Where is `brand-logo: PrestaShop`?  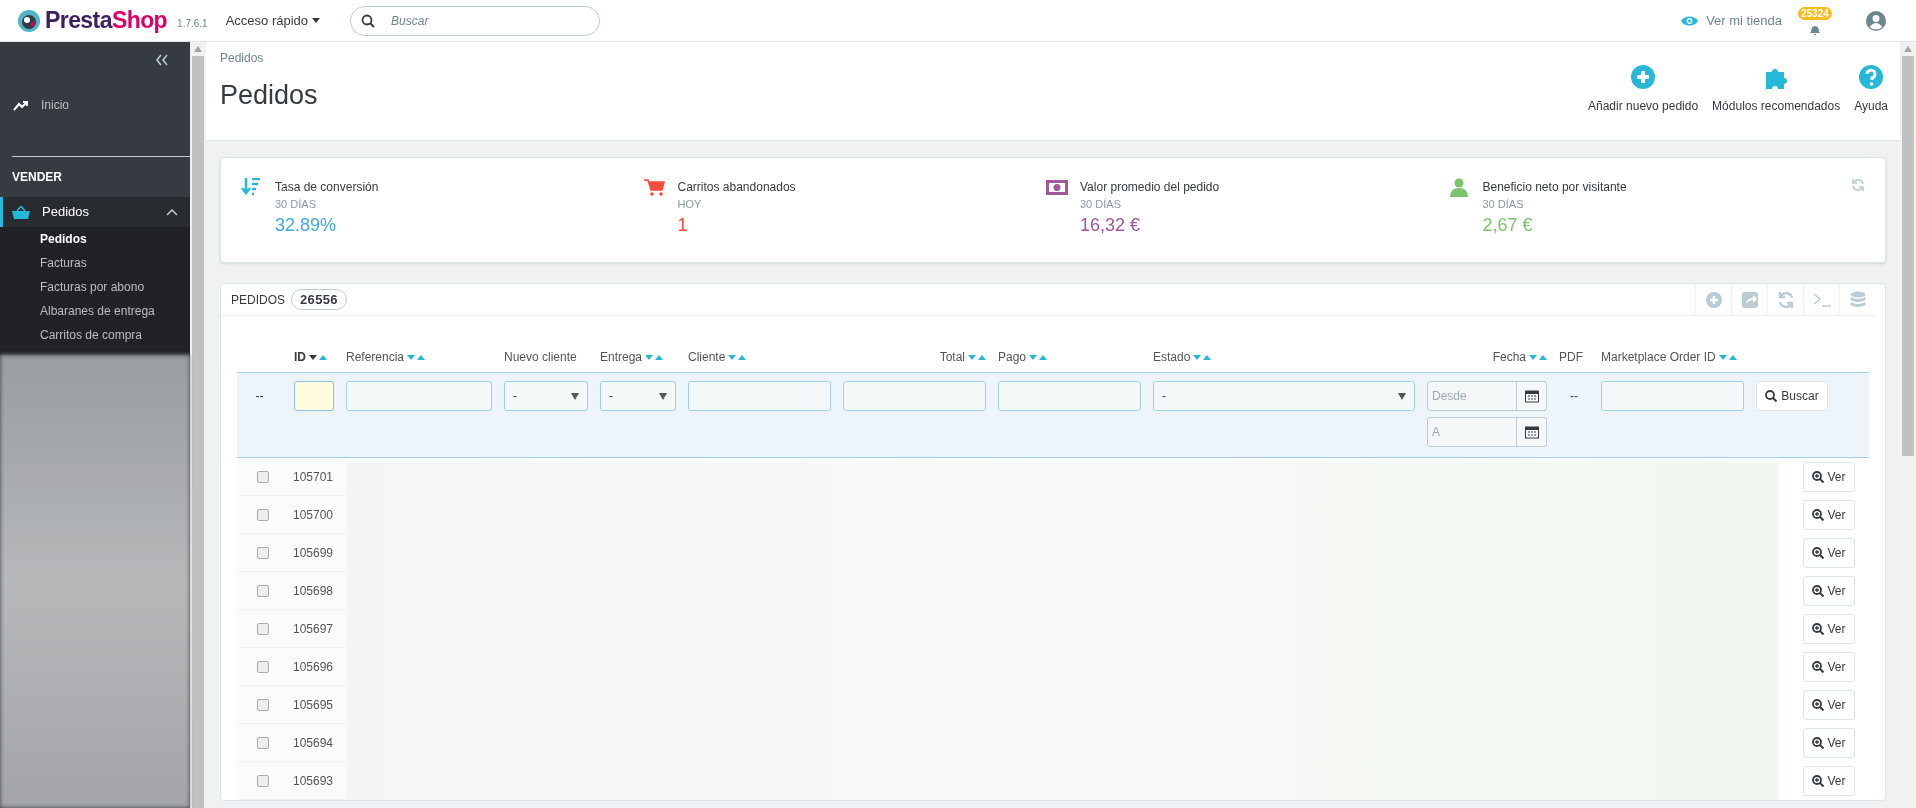
brand-logo: PrestaShop is located at coordinates (106, 20).